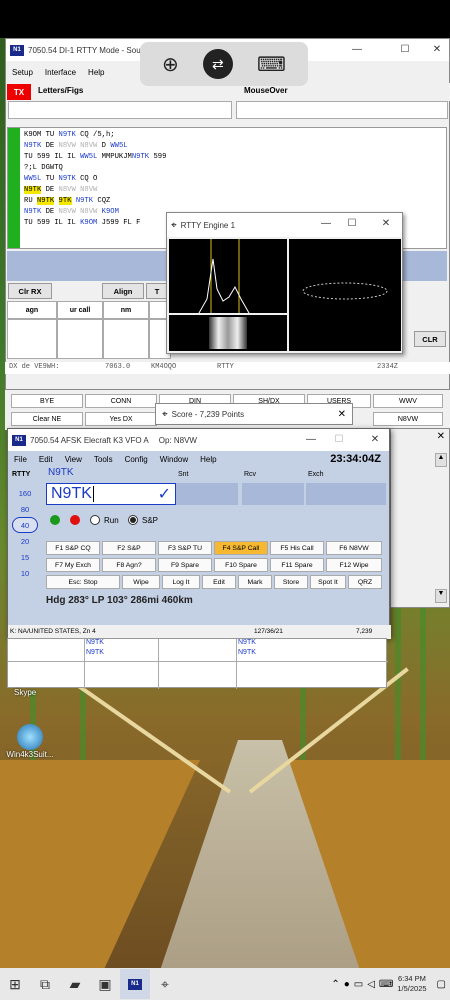  I want to click on f9-button: F9 Spare, so click(185, 565).